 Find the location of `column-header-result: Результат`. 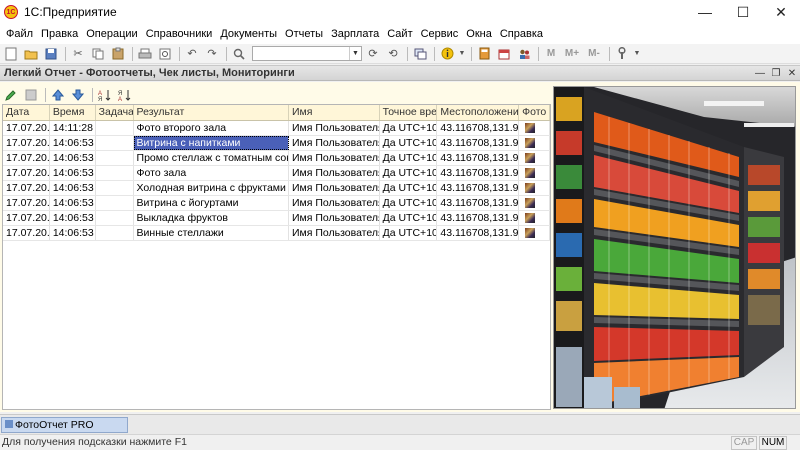

column-header-result: Результат is located at coordinates (211, 112).